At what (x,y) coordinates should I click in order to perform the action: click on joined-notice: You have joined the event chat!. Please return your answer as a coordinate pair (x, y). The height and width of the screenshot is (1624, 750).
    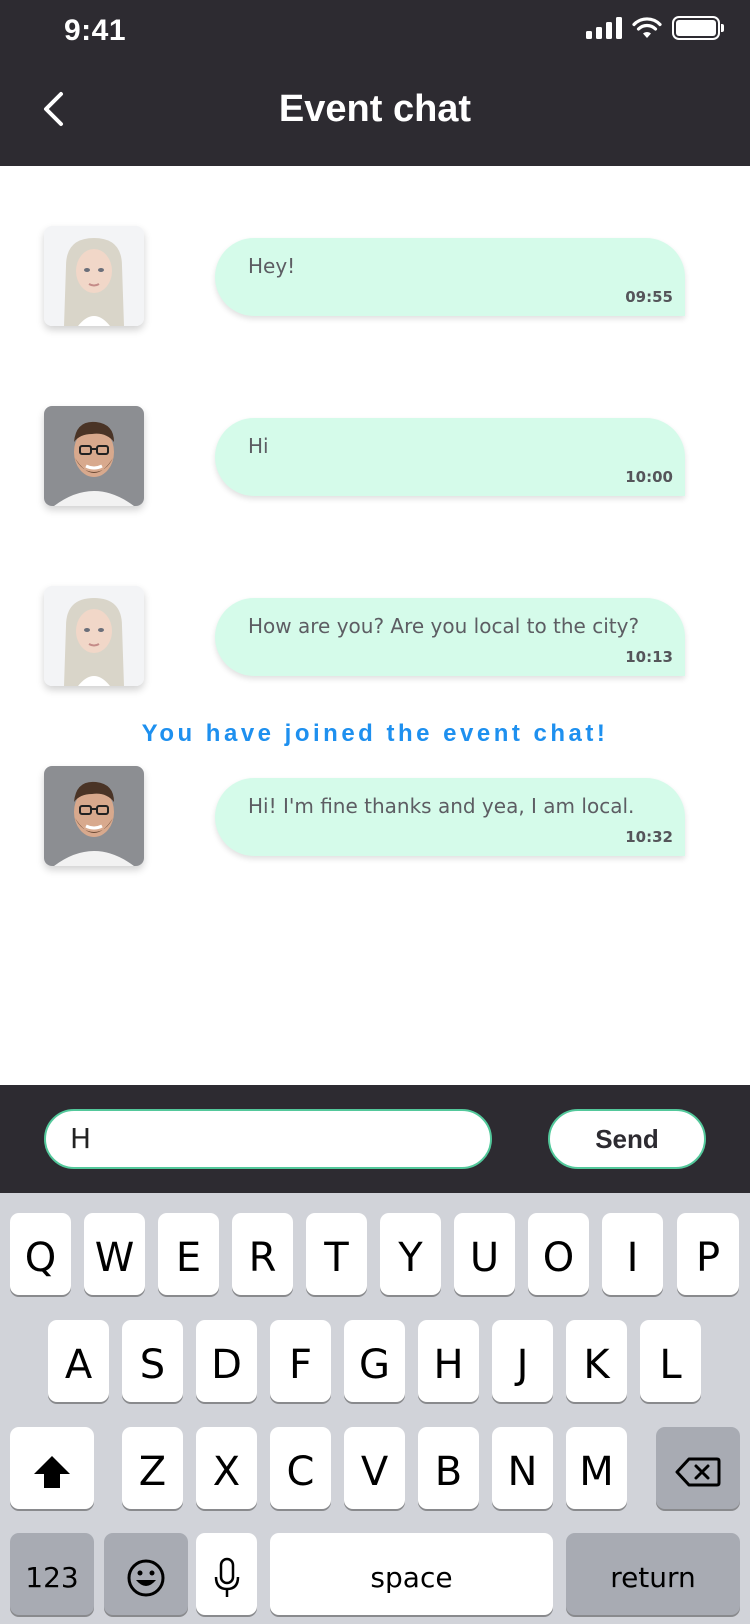
    Looking at the image, I should click on (375, 733).